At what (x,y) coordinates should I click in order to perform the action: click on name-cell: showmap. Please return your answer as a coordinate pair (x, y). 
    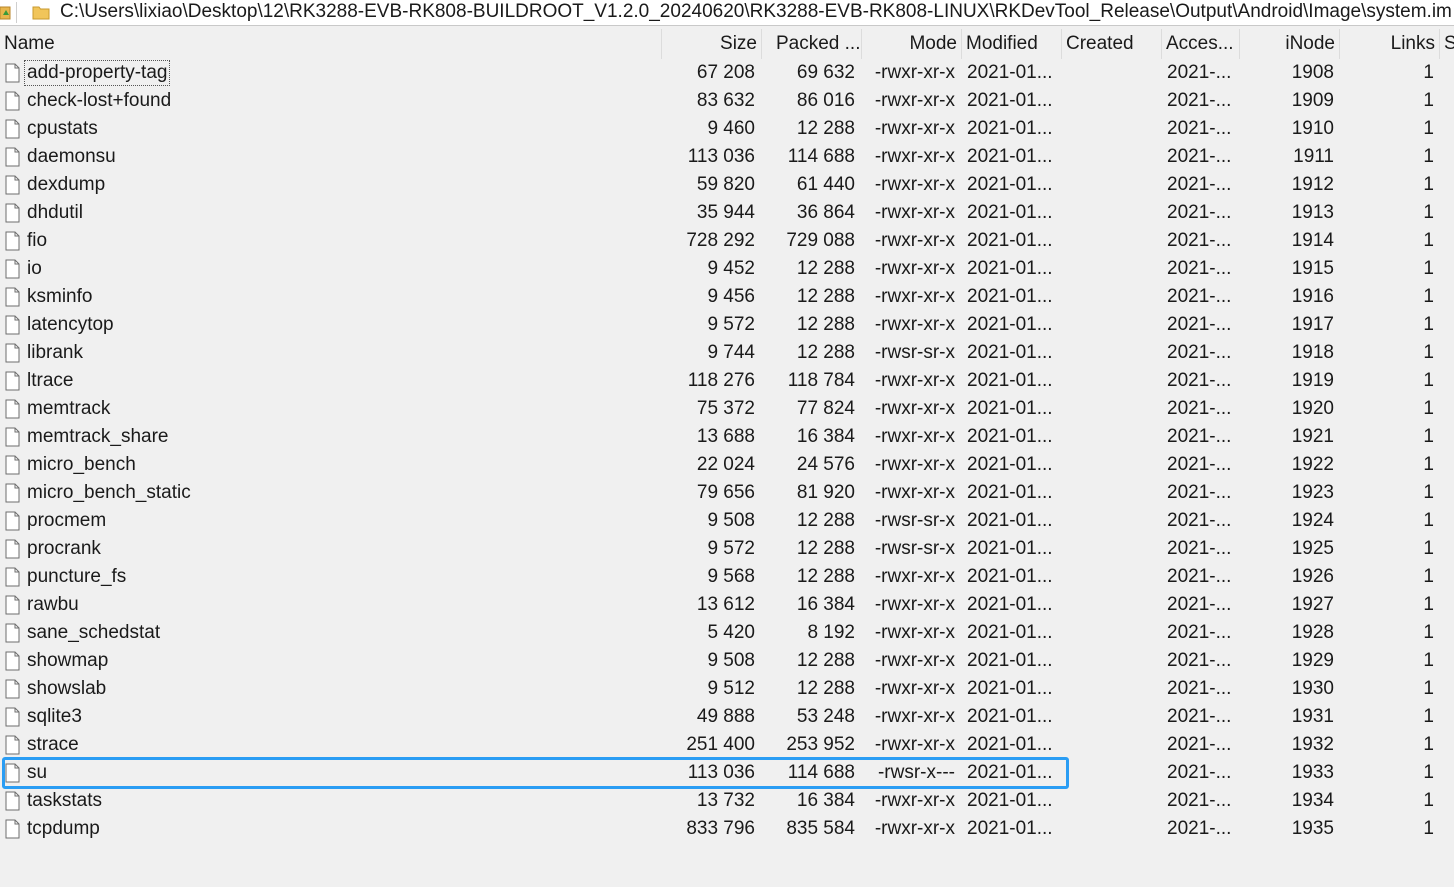
    Looking at the image, I should click on (331, 661).